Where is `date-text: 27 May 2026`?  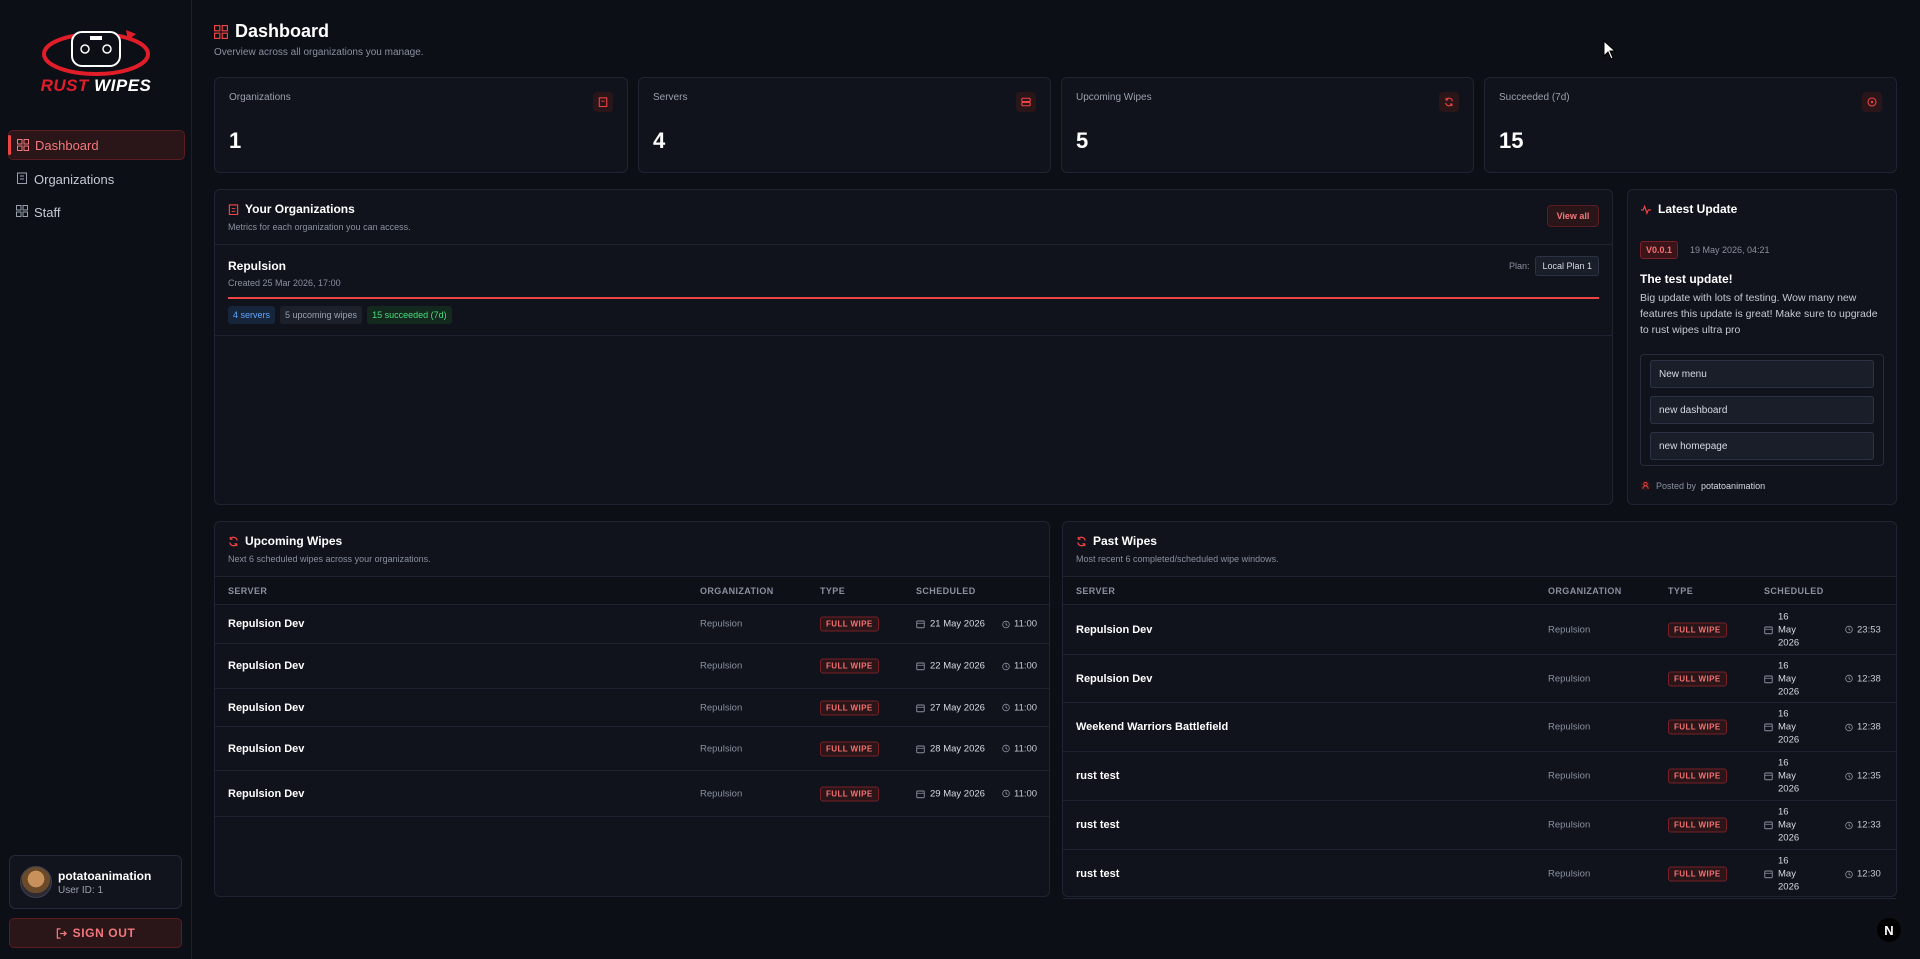
date-text: 27 May 2026 is located at coordinates (957, 707).